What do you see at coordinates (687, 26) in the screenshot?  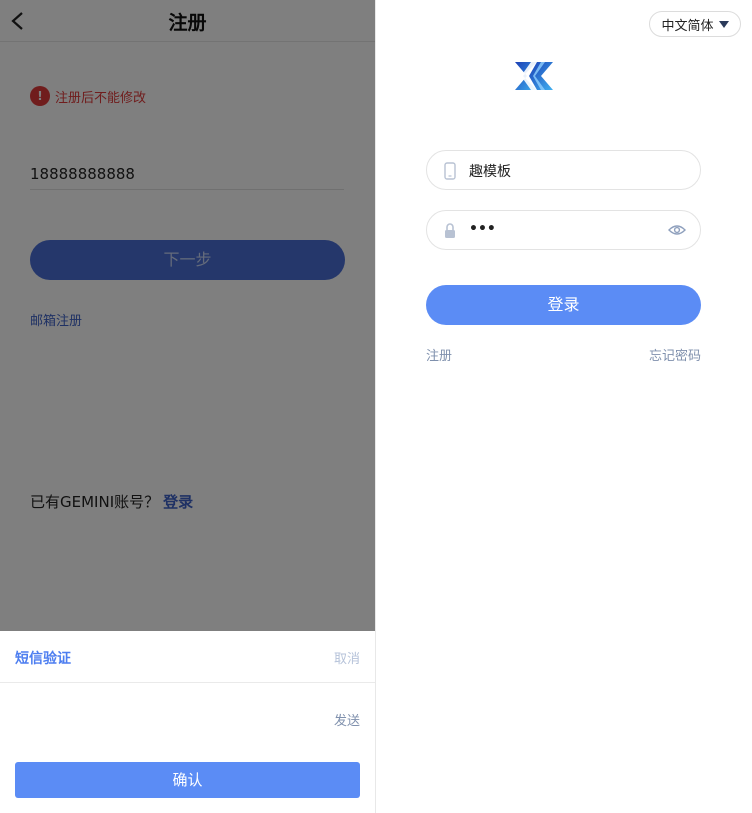 I see `language-label: 中文简体` at bounding box center [687, 26].